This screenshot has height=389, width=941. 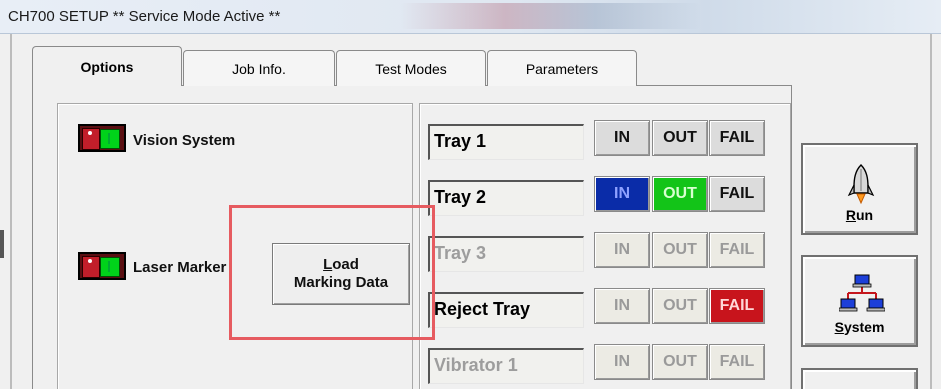 I want to click on system-button: System, so click(x=859, y=301).